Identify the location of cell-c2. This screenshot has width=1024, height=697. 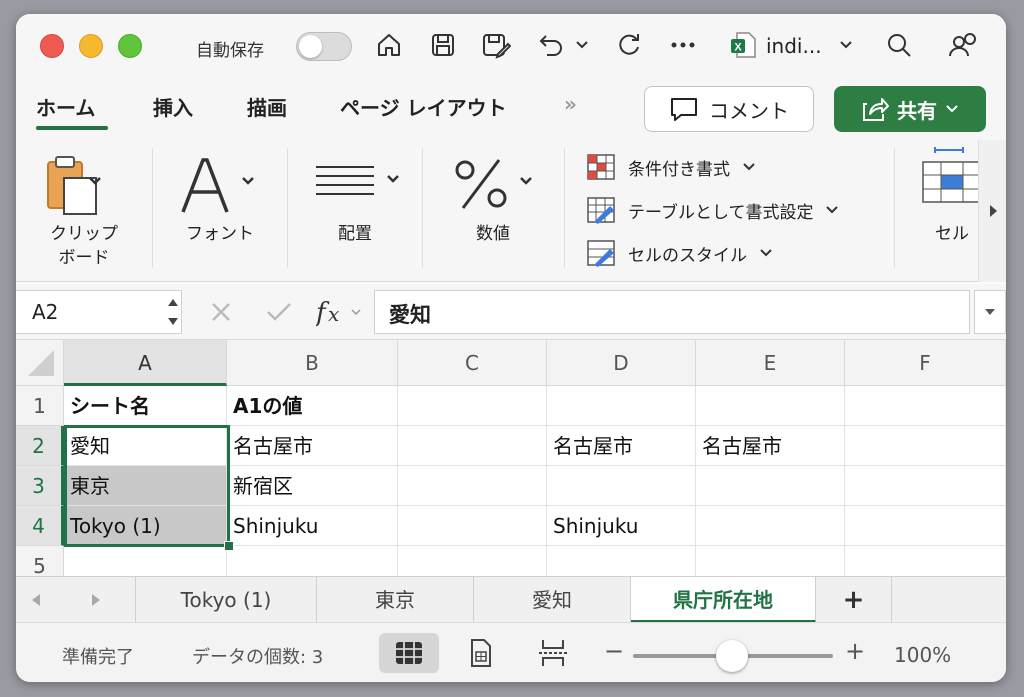
(472, 446).